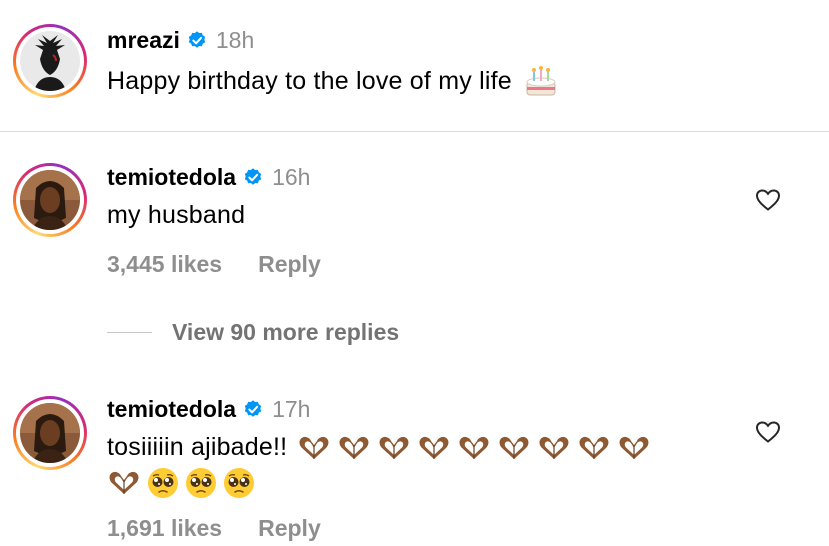 Image resolution: width=829 pixels, height=546 pixels. What do you see at coordinates (164, 528) in the screenshot?
I see `likes-count: 1,691 likes` at bounding box center [164, 528].